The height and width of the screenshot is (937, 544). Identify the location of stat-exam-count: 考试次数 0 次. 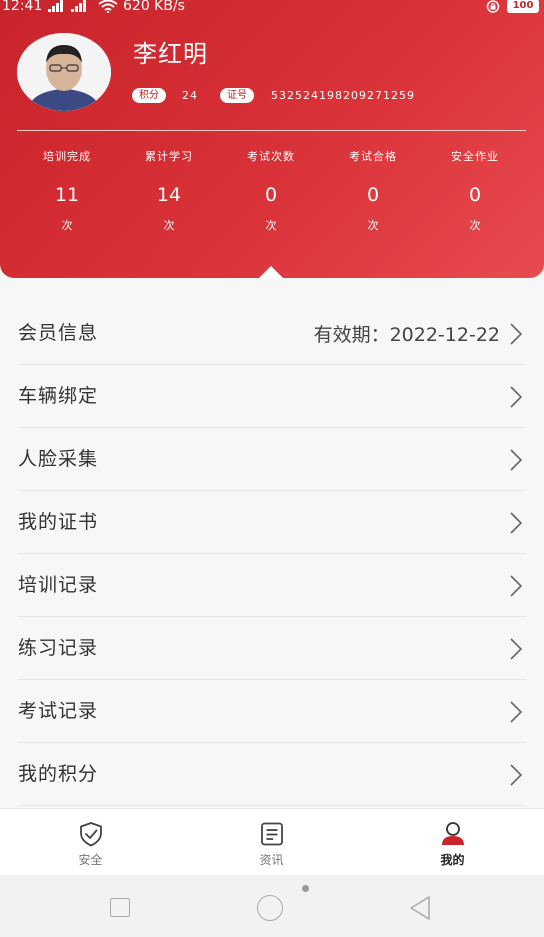
(271, 190).